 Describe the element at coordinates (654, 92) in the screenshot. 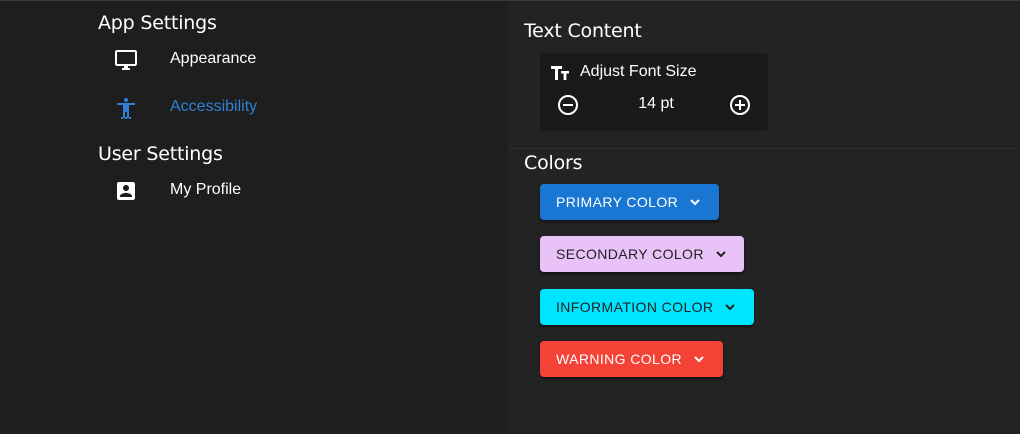

I see `font-size-card: Adjust Font Size 14 pt` at that location.